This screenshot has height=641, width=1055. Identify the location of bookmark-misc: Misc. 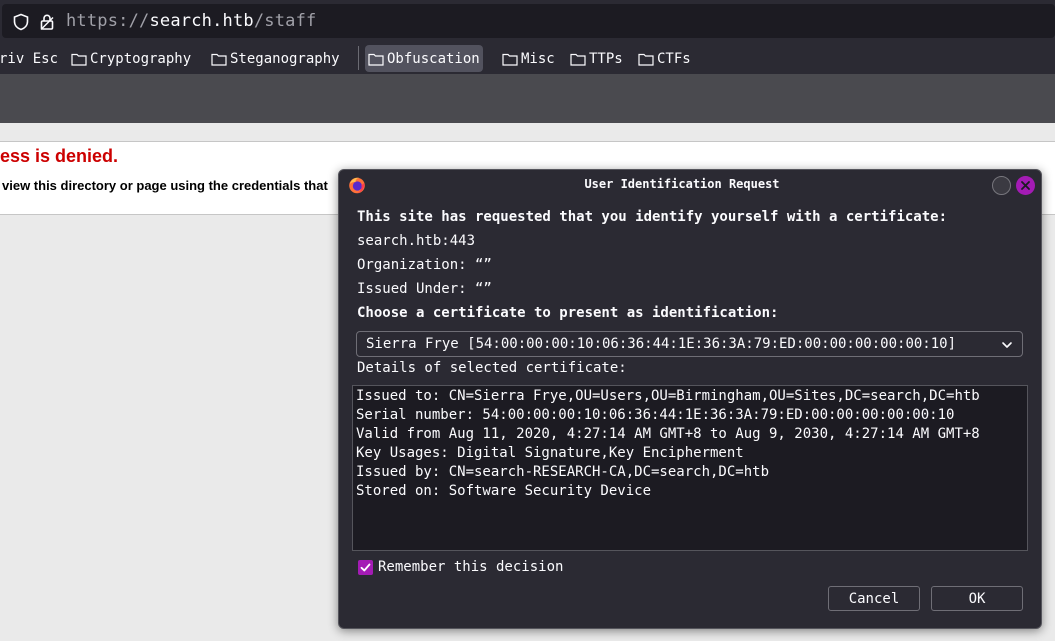
(528, 58).